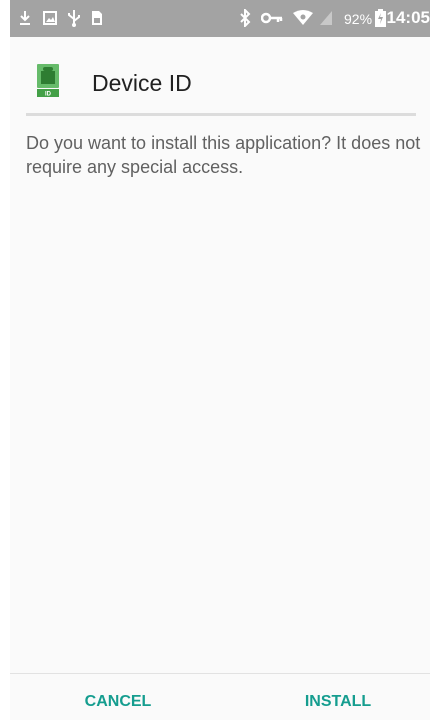 The image size is (430, 720). I want to click on bluetooth-icon, so click(245, 18).